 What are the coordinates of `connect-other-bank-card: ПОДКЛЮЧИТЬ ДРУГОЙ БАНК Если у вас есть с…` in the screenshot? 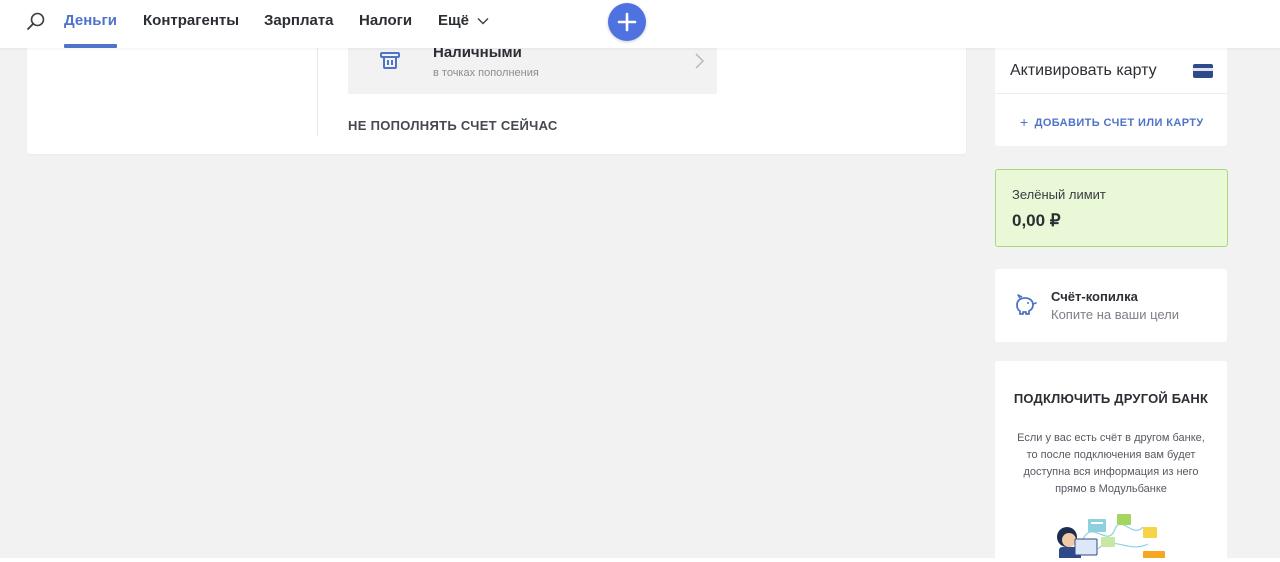 It's located at (1111, 461).